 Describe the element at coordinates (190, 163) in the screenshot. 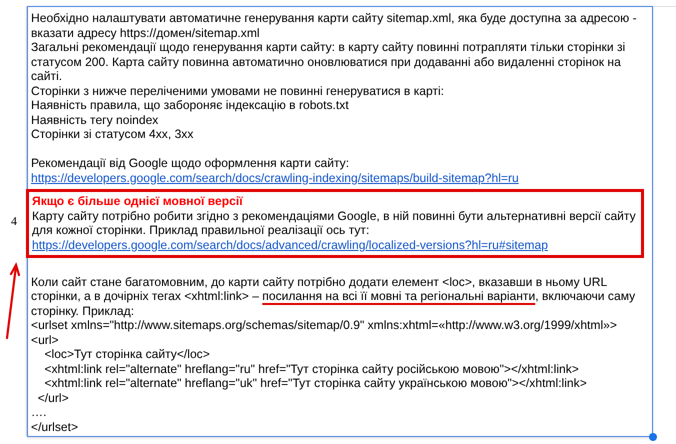

I see `text-line: Рекомендації від Google щодо оформлення карти сайту:` at that location.